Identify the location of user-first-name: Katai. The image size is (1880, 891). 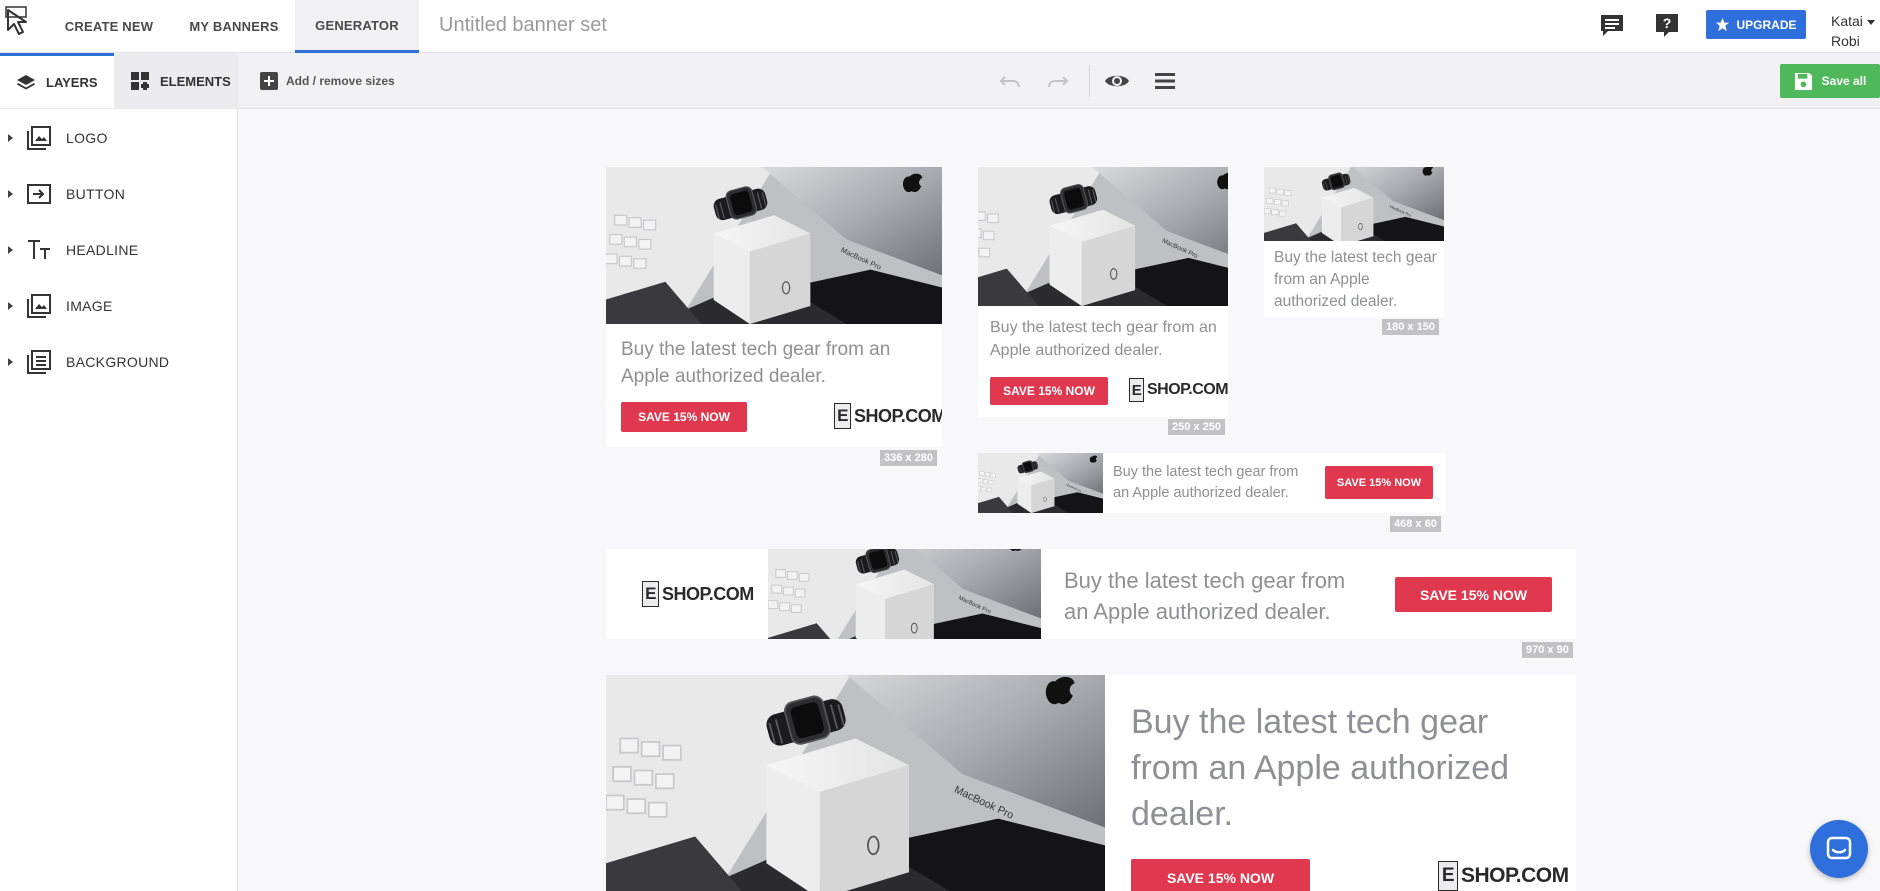
(1847, 21).